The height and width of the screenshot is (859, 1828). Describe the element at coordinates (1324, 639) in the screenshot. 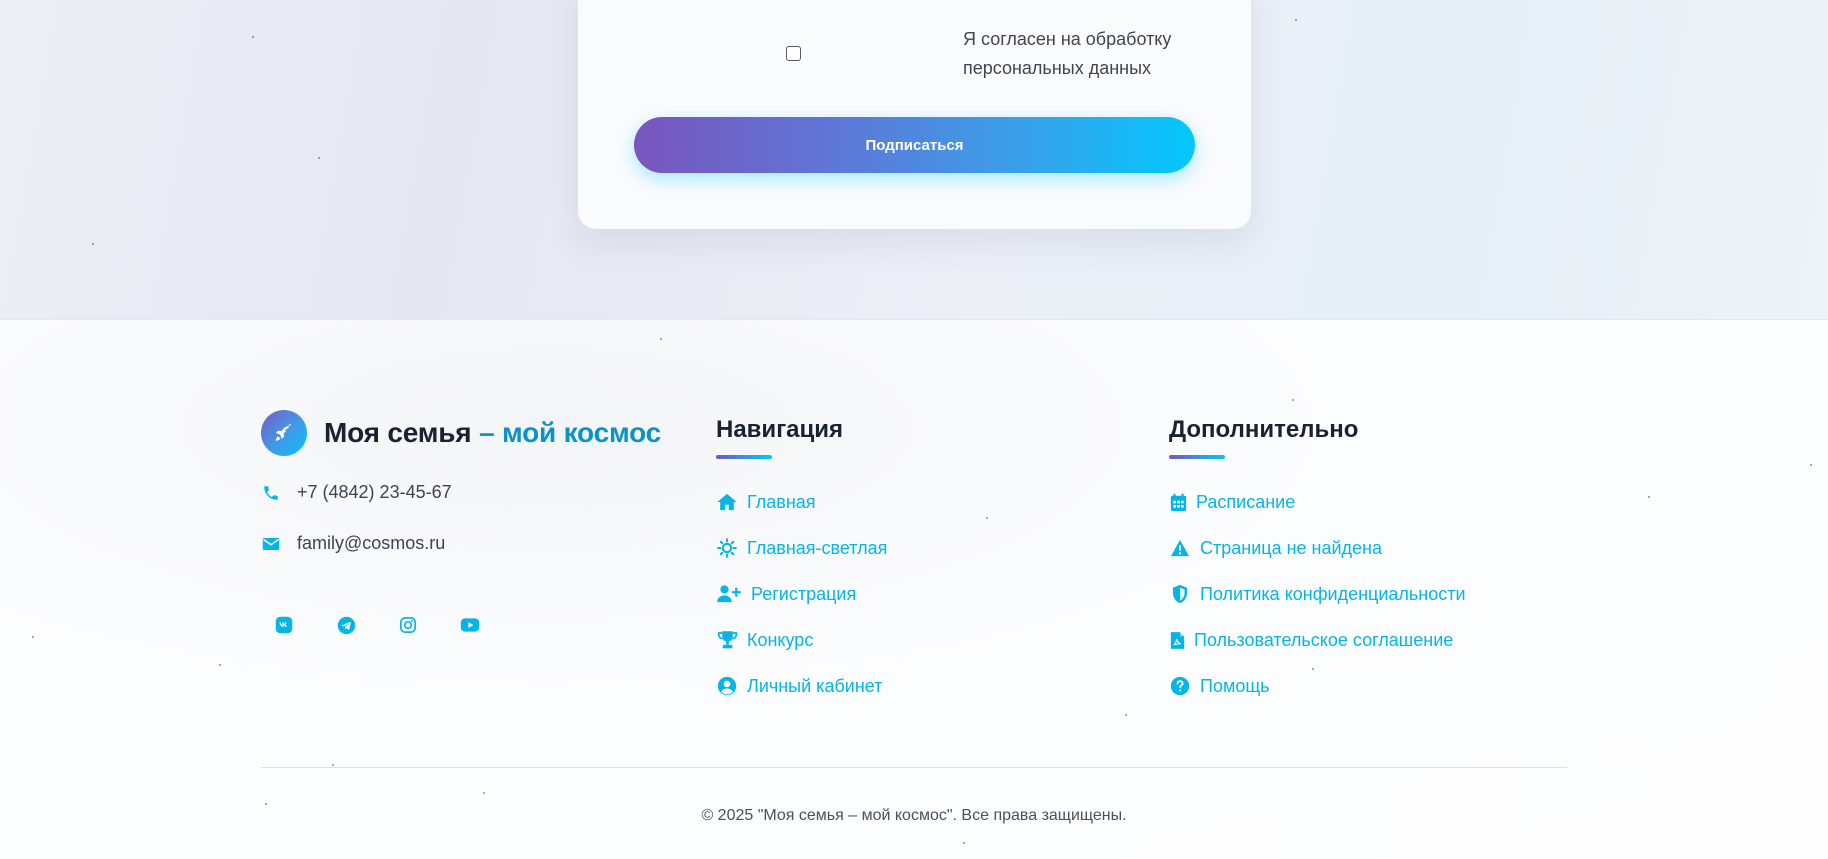

I see `extra-link-label: Пользовательское соглашение` at that location.